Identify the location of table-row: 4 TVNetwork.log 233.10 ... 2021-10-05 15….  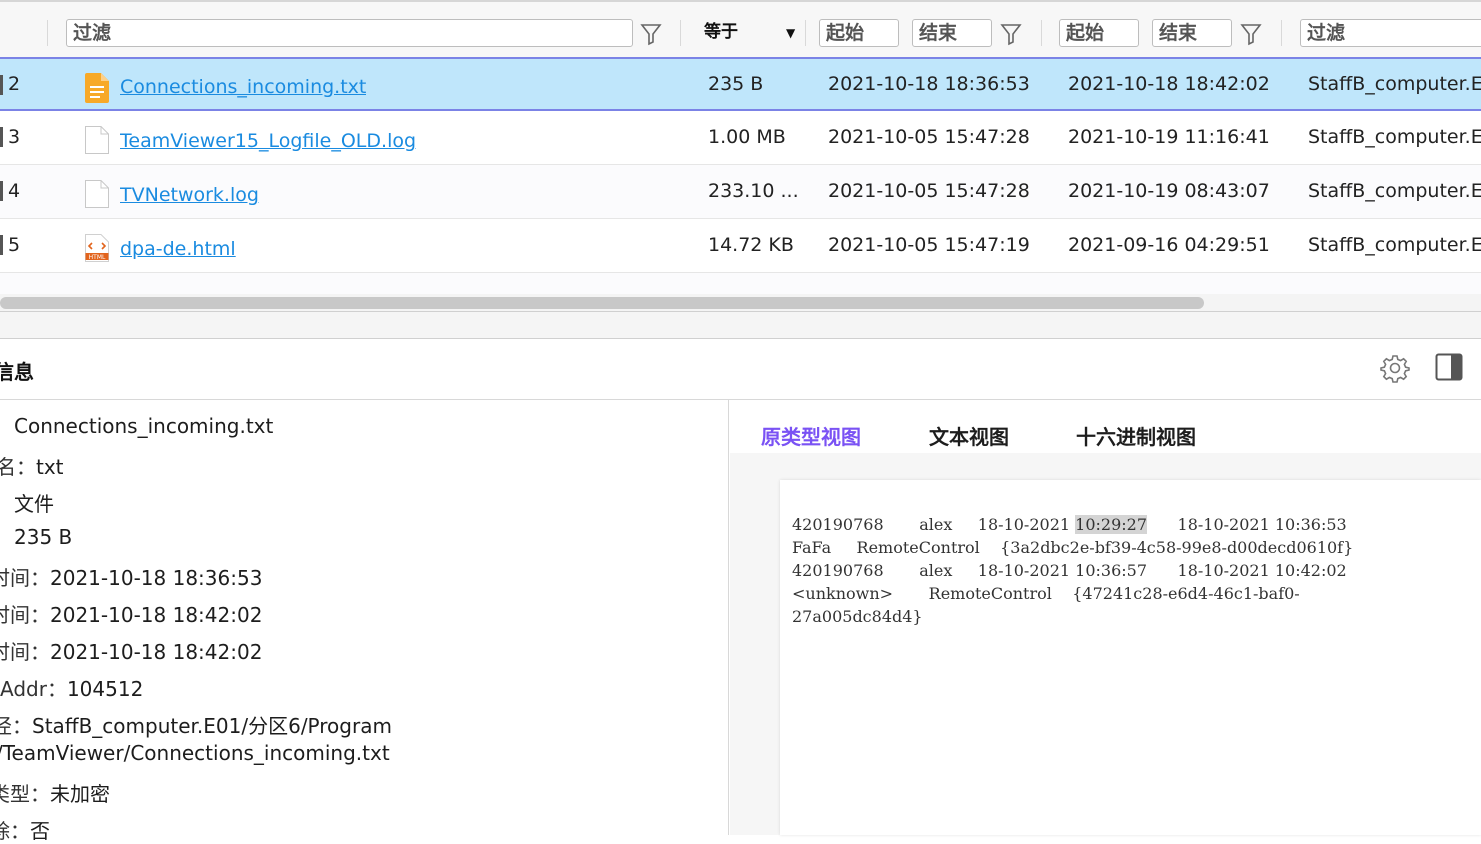
(740, 192).